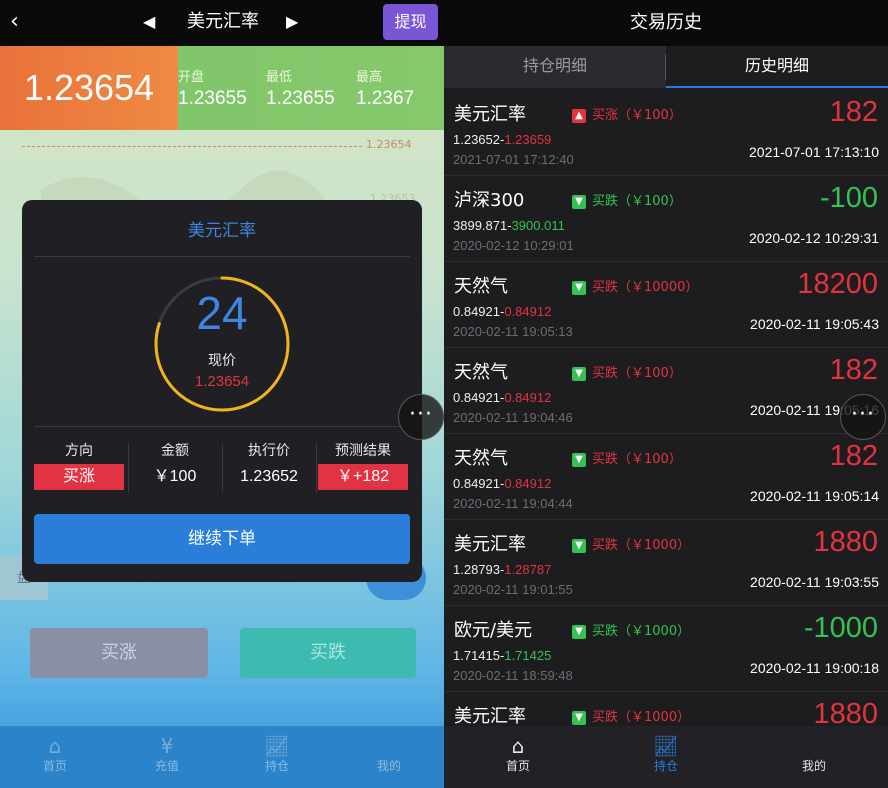  I want to click on withdraw-button: 提现, so click(410, 22).